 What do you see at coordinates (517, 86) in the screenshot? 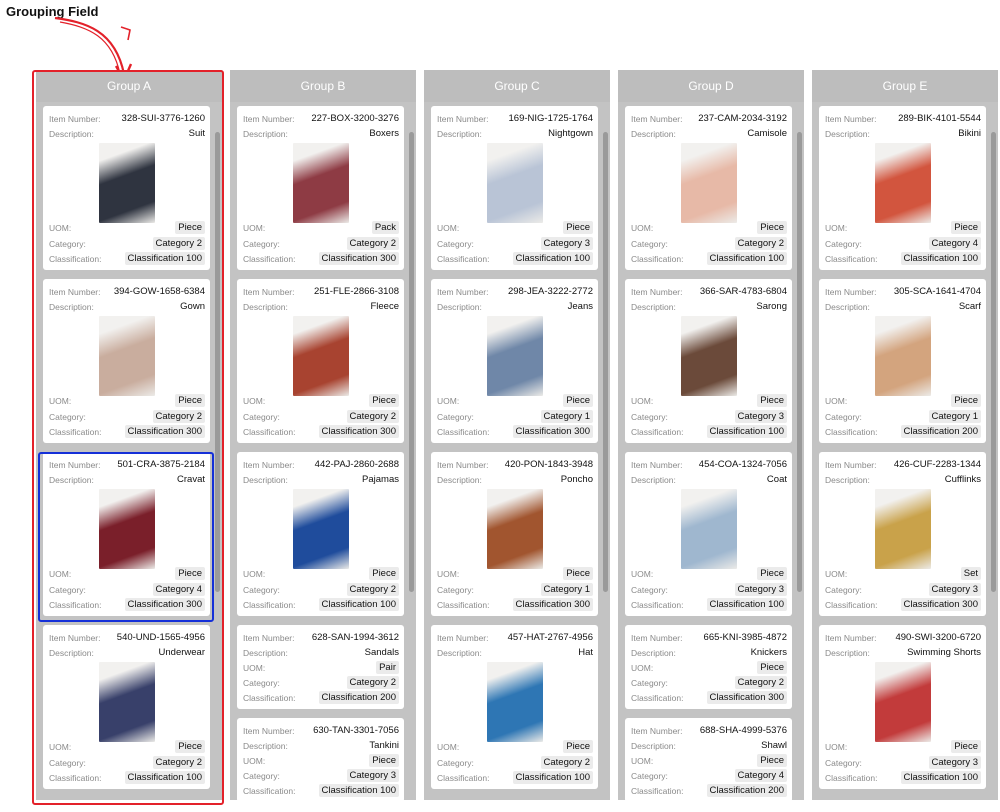
I see `group-header: Group C` at bounding box center [517, 86].